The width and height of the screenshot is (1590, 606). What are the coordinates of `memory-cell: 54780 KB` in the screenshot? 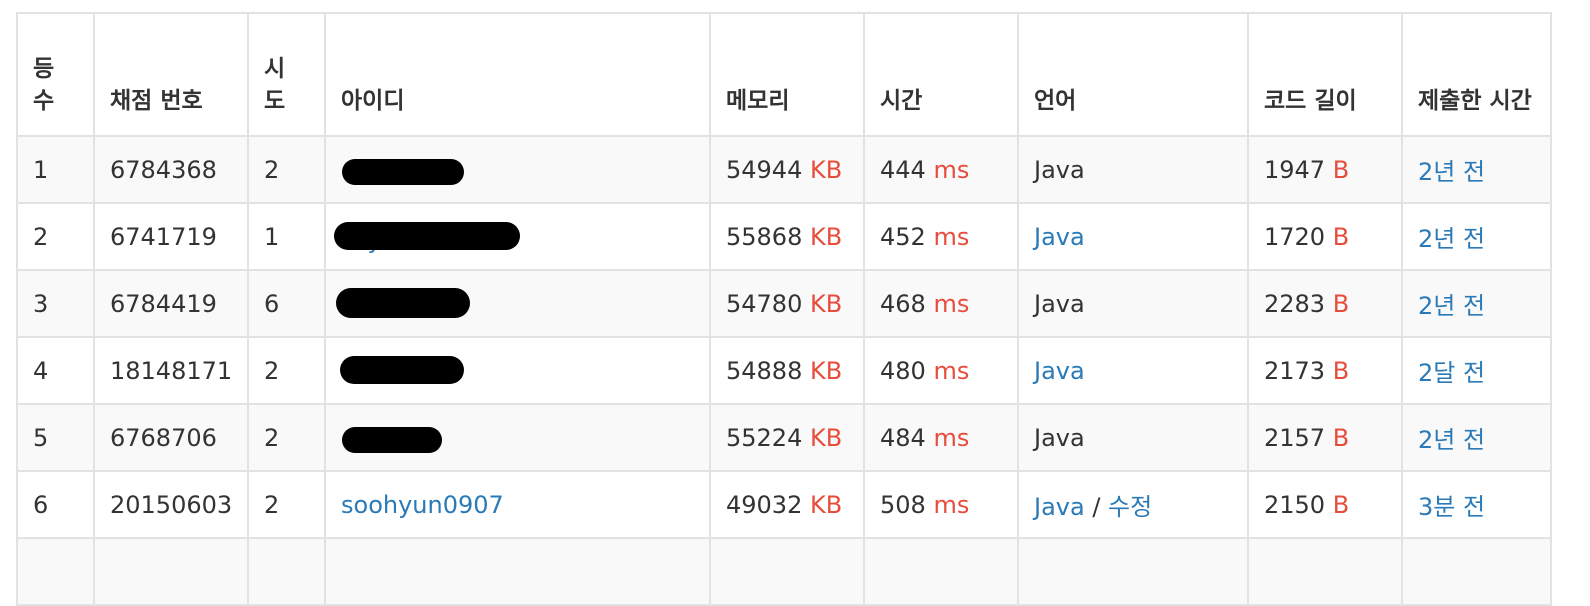 It's located at (787, 303).